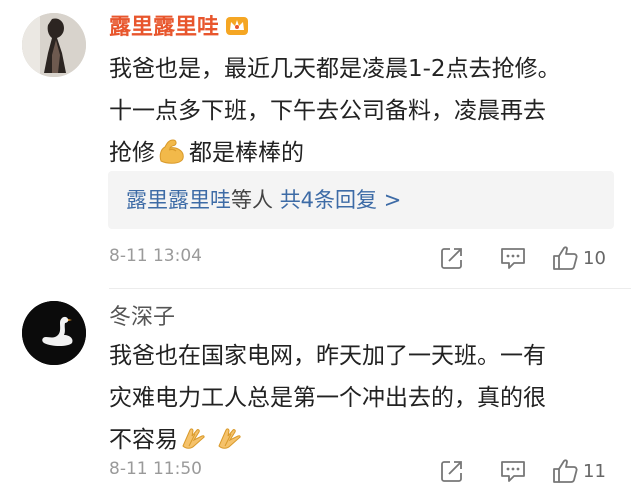 The height and width of the screenshot is (500, 631). Describe the element at coordinates (327, 356) in the screenshot. I see `content-line: 我爸也在国家电网，昨天加了一天班。一有` at that location.